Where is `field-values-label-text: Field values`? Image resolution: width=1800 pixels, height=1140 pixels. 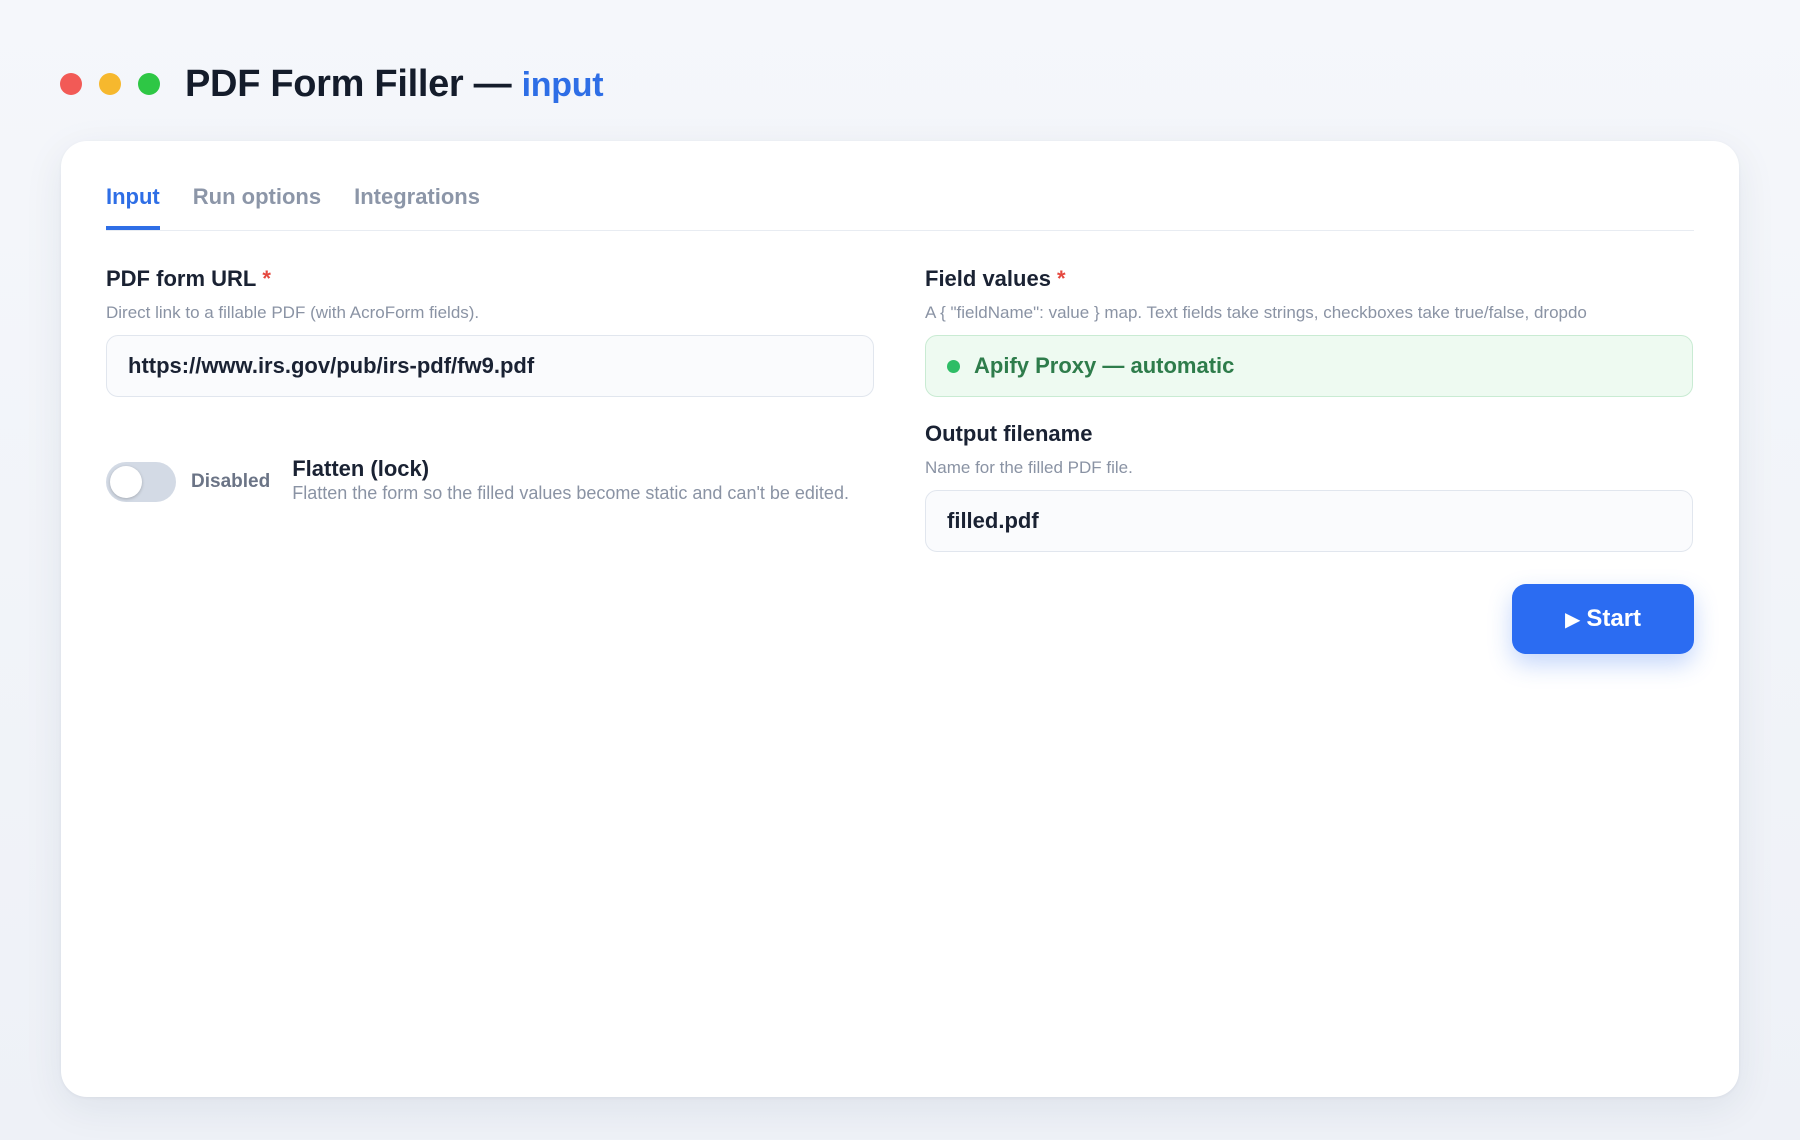 field-values-label-text: Field values is located at coordinates (988, 278).